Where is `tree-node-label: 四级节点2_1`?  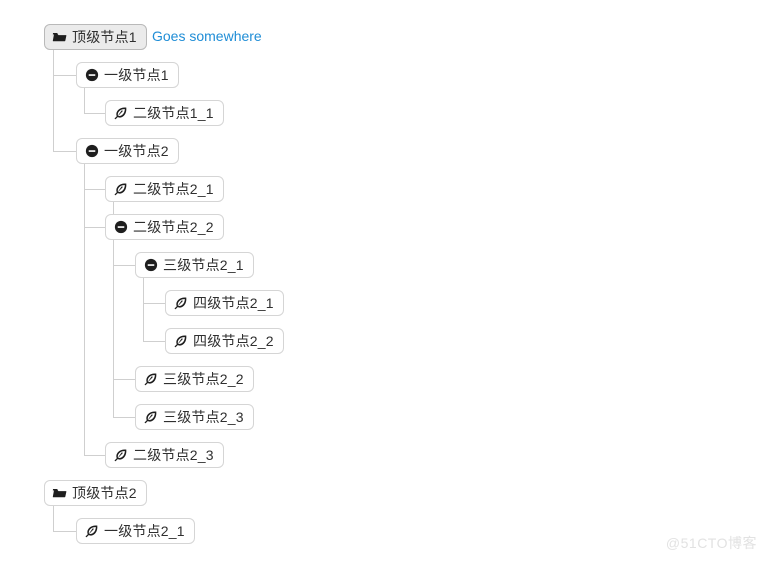 tree-node-label: 四级节点2_1 is located at coordinates (233, 303).